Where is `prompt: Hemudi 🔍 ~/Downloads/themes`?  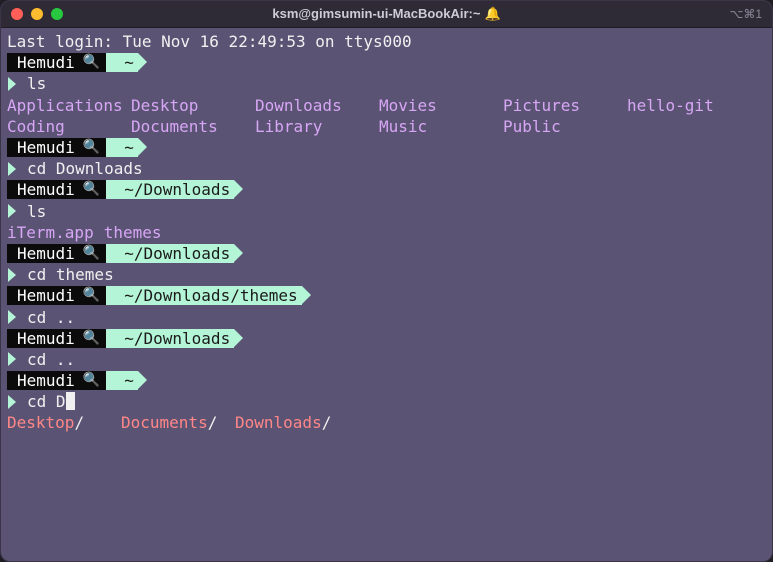
prompt: Hemudi 🔍 ~/Downloads/themes is located at coordinates (386, 295).